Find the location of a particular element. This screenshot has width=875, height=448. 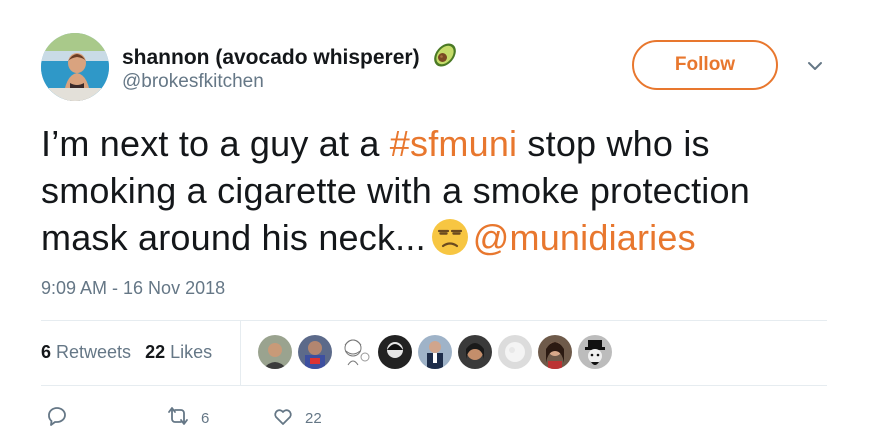

retweet-action: 6 is located at coordinates (187, 418).